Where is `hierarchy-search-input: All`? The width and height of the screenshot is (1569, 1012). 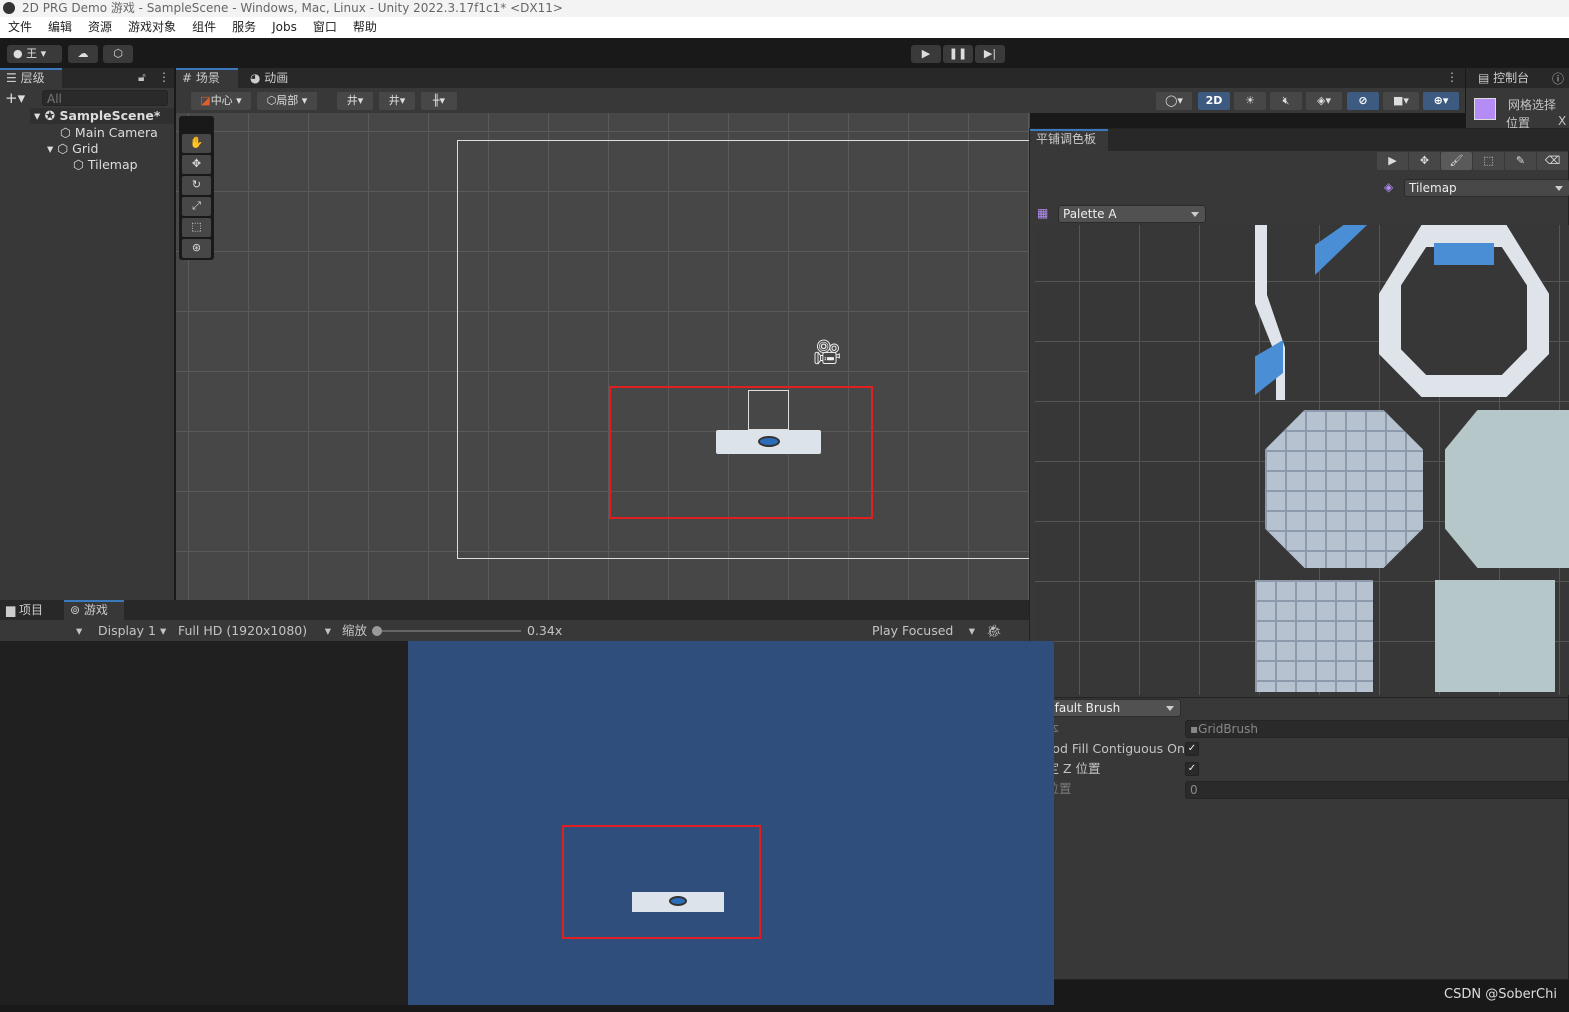 hierarchy-search-input: All is located at coordinates (105, 98).